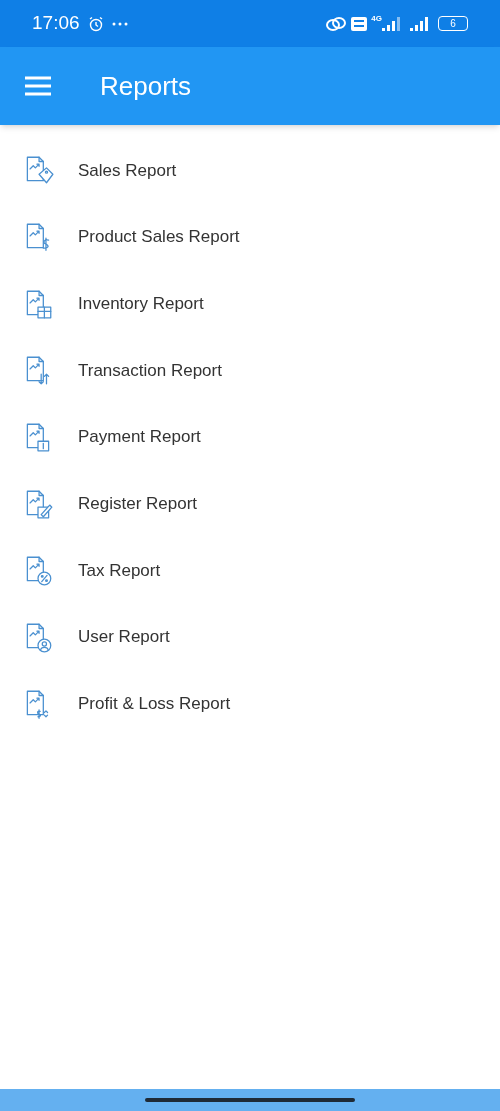  Describe the element at coordinates (376, 19) in the screenshot. I see `network-type: 4G` at that location.